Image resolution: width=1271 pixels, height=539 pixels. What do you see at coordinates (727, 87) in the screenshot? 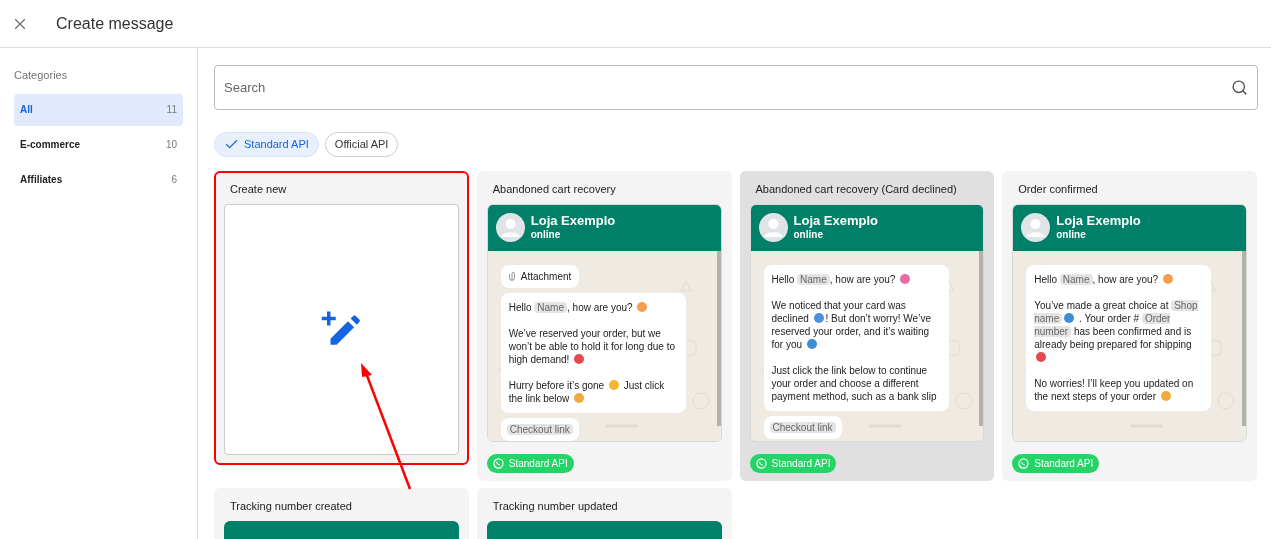
I see `search-input: Search` at bounding box center [727, 87].